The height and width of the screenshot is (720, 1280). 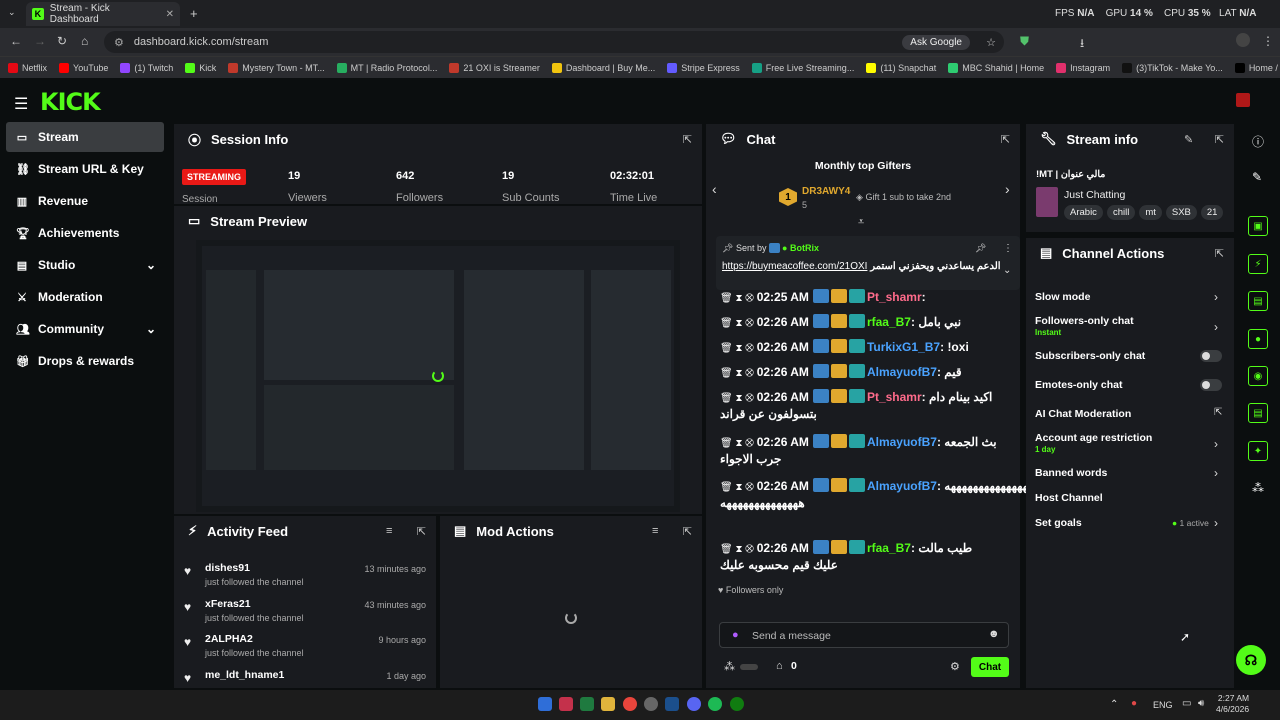 I want to click on subscribers-only-toggle, so click(x=1211, y=356).